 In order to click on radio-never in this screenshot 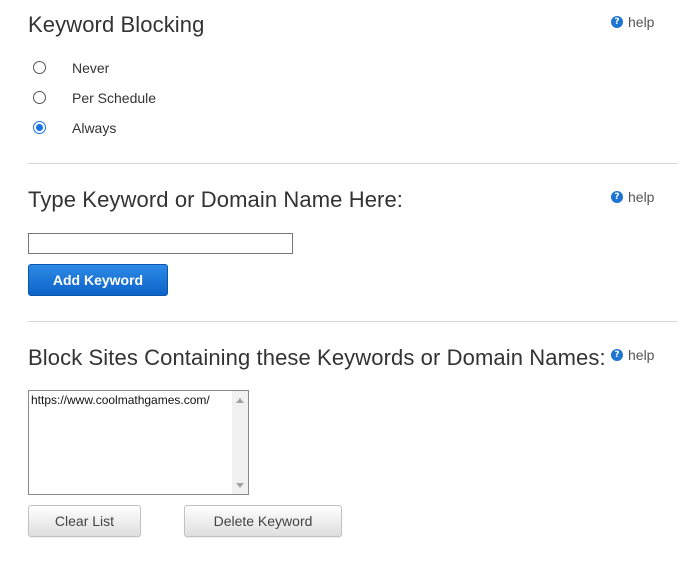, I will do `click(39, 67)`.